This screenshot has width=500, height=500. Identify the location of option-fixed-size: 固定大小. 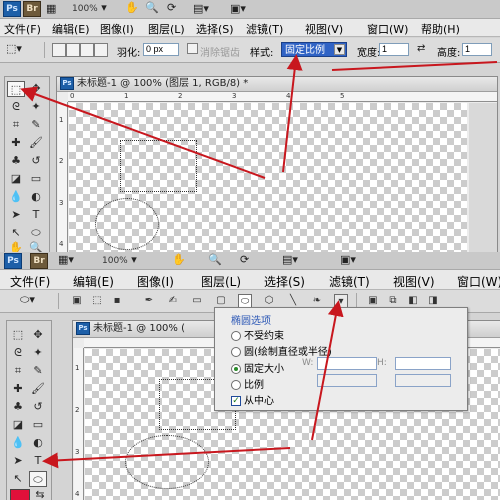
(257, 367).